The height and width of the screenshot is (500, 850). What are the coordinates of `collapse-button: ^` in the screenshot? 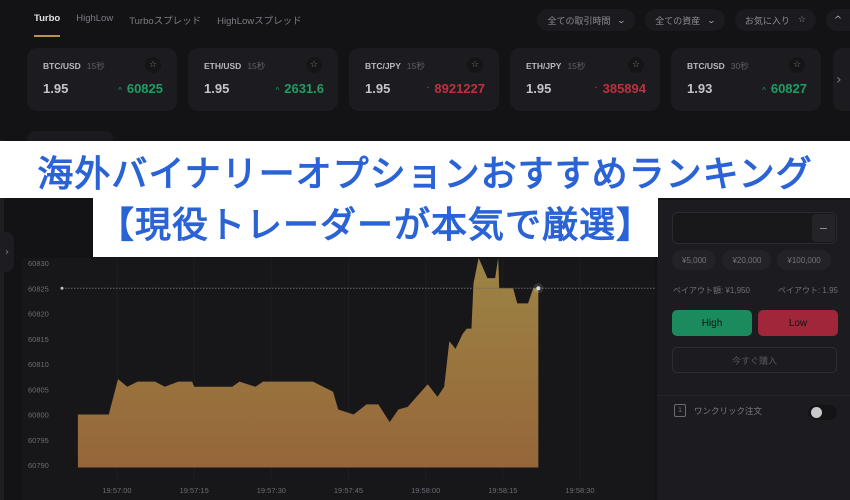 It's located at (838, 20).